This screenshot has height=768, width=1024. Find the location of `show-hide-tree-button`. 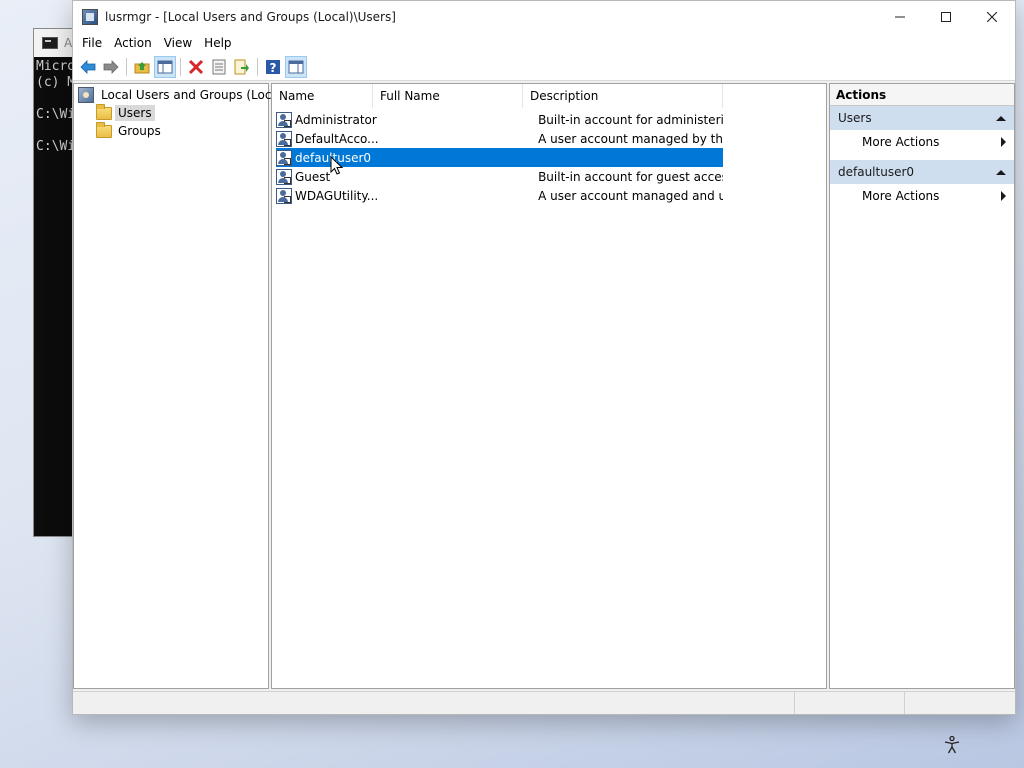

show-hide-tree-button is located at coordinates (165, 67).